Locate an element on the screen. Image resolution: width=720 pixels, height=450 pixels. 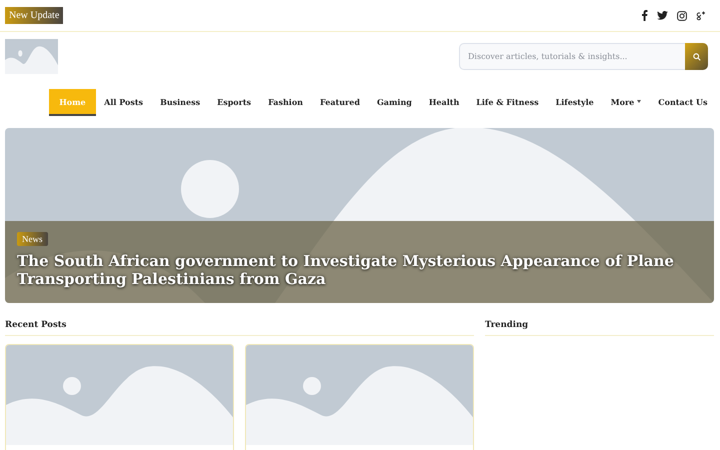
headline: The South African government to Investigate Mysterious Appearance of Plane Transporting Palestinians from Gaza is located at coordinates (359, 270).